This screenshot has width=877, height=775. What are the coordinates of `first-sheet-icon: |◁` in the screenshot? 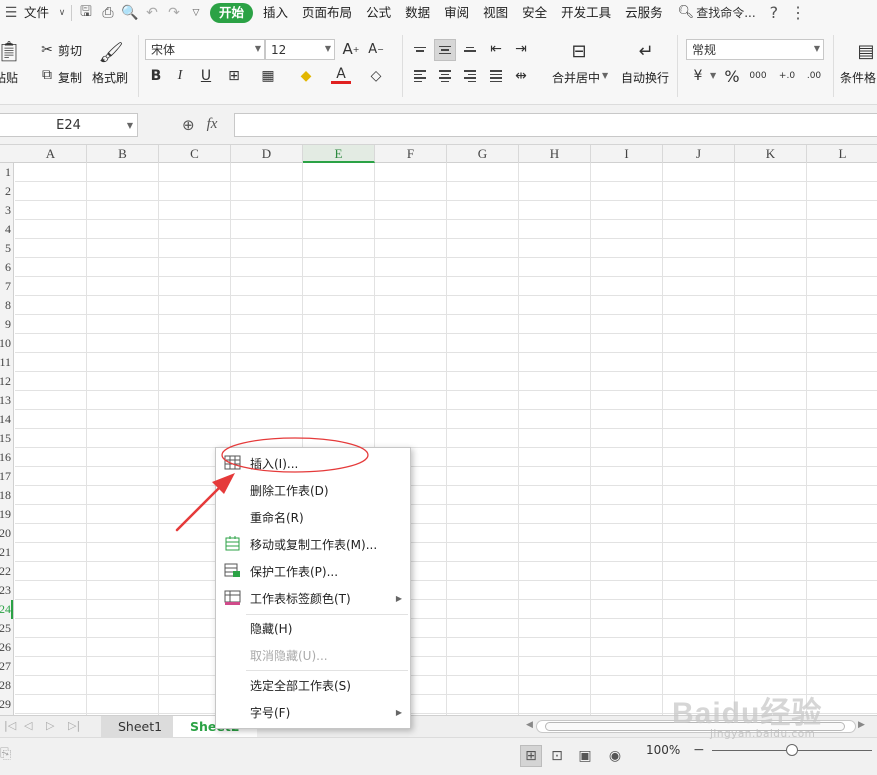 It's located at (10, 725).